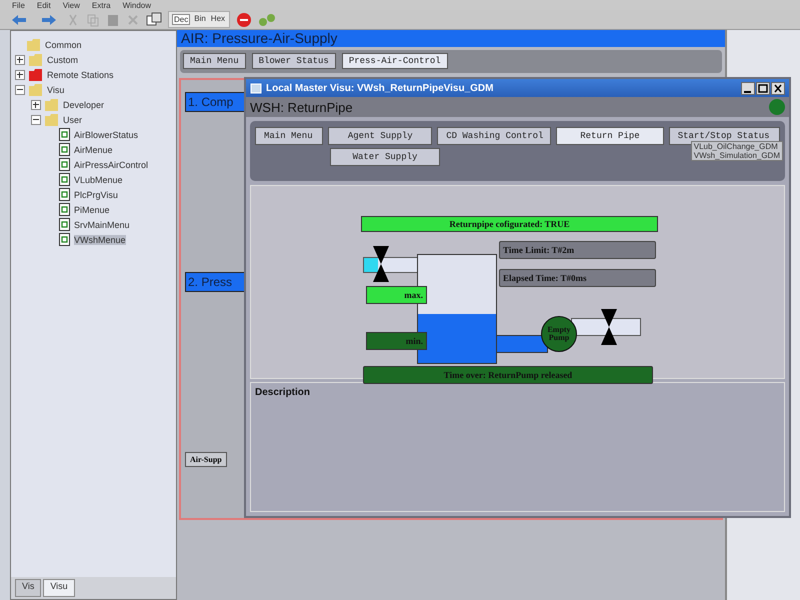  Describe the element at coordinates (748, 88) in the screenshot. I see `minimize-icon` at that location.